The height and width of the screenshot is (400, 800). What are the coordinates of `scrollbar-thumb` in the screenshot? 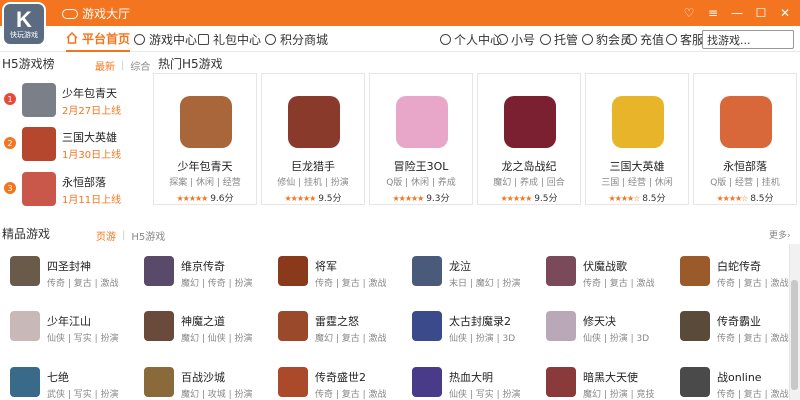 It's located at (794, 335).